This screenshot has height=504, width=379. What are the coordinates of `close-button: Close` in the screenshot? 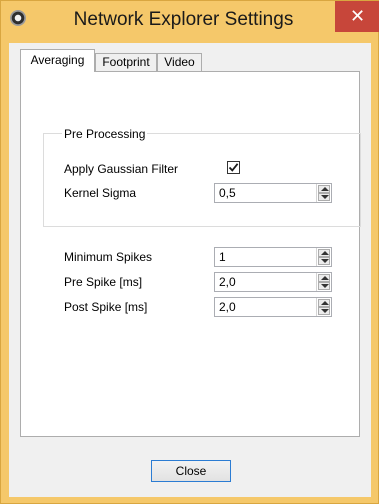 It's located at (191, 471).